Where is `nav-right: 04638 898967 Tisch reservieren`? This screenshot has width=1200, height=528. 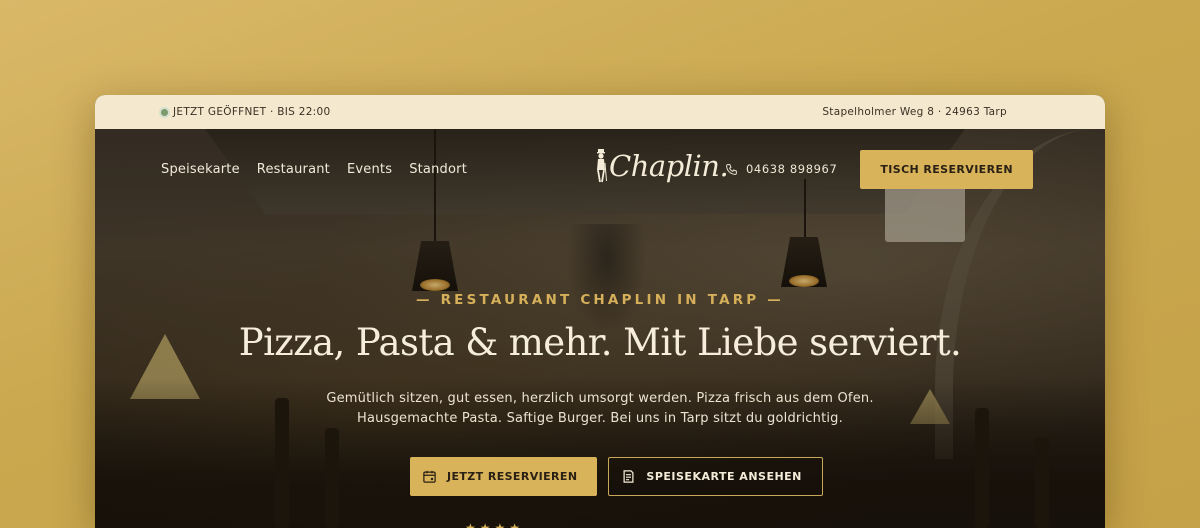
nav-right: 04638 898967 Tisch reservieren is located at coordinates (879, 169).